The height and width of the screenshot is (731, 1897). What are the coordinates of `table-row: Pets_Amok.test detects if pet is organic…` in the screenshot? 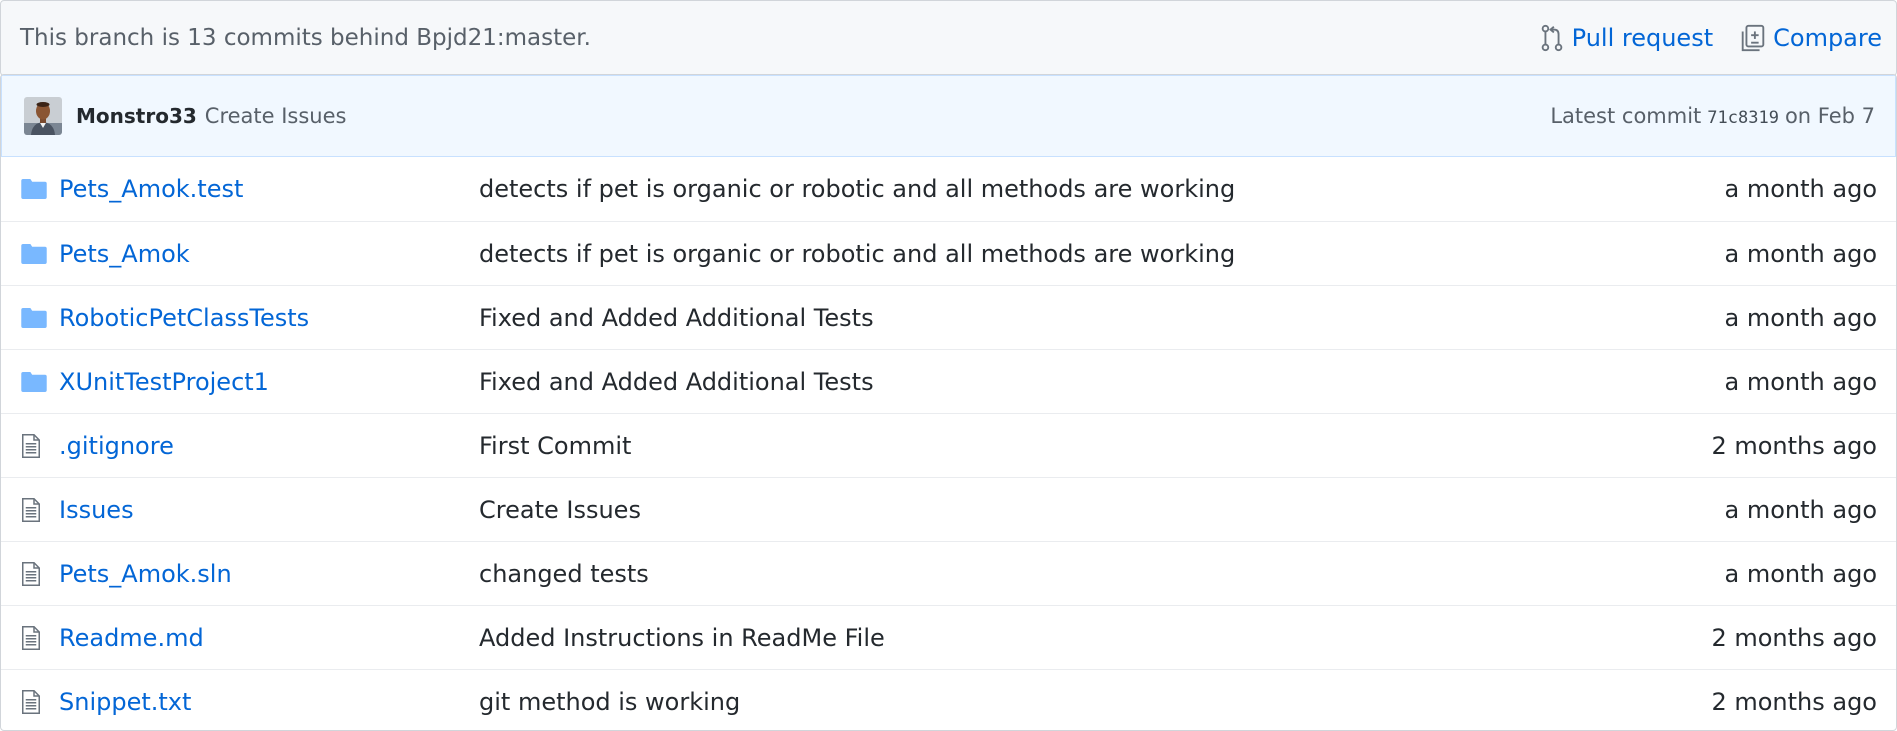 It's located at (948, 189).